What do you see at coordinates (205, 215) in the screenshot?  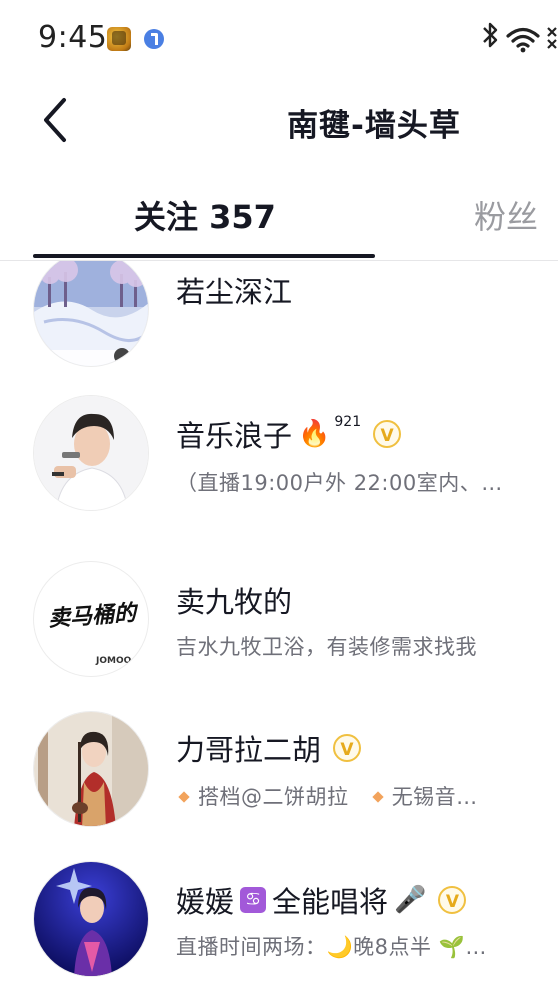 I see `tab-following: 关注 357` at bounding box center [205, 215].